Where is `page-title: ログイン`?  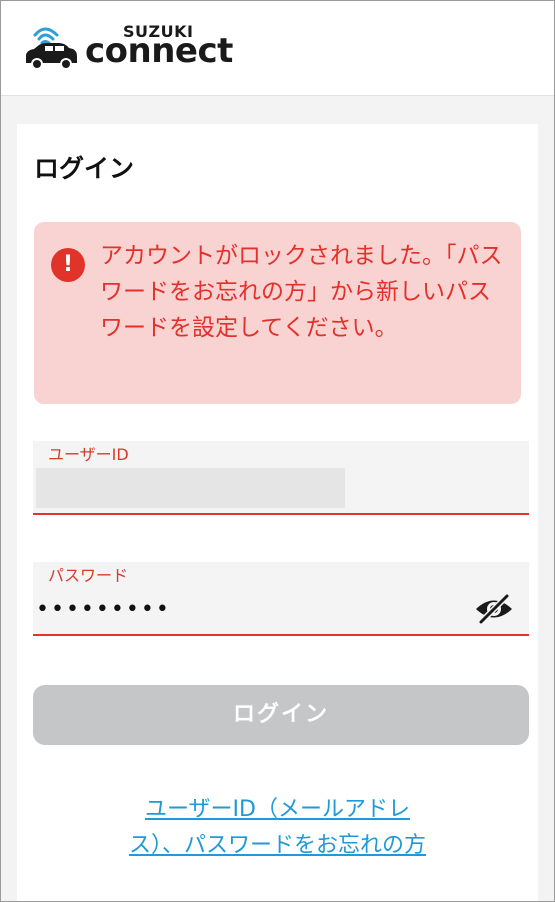 page-title: ログイン is located at coordinates (84, 168).